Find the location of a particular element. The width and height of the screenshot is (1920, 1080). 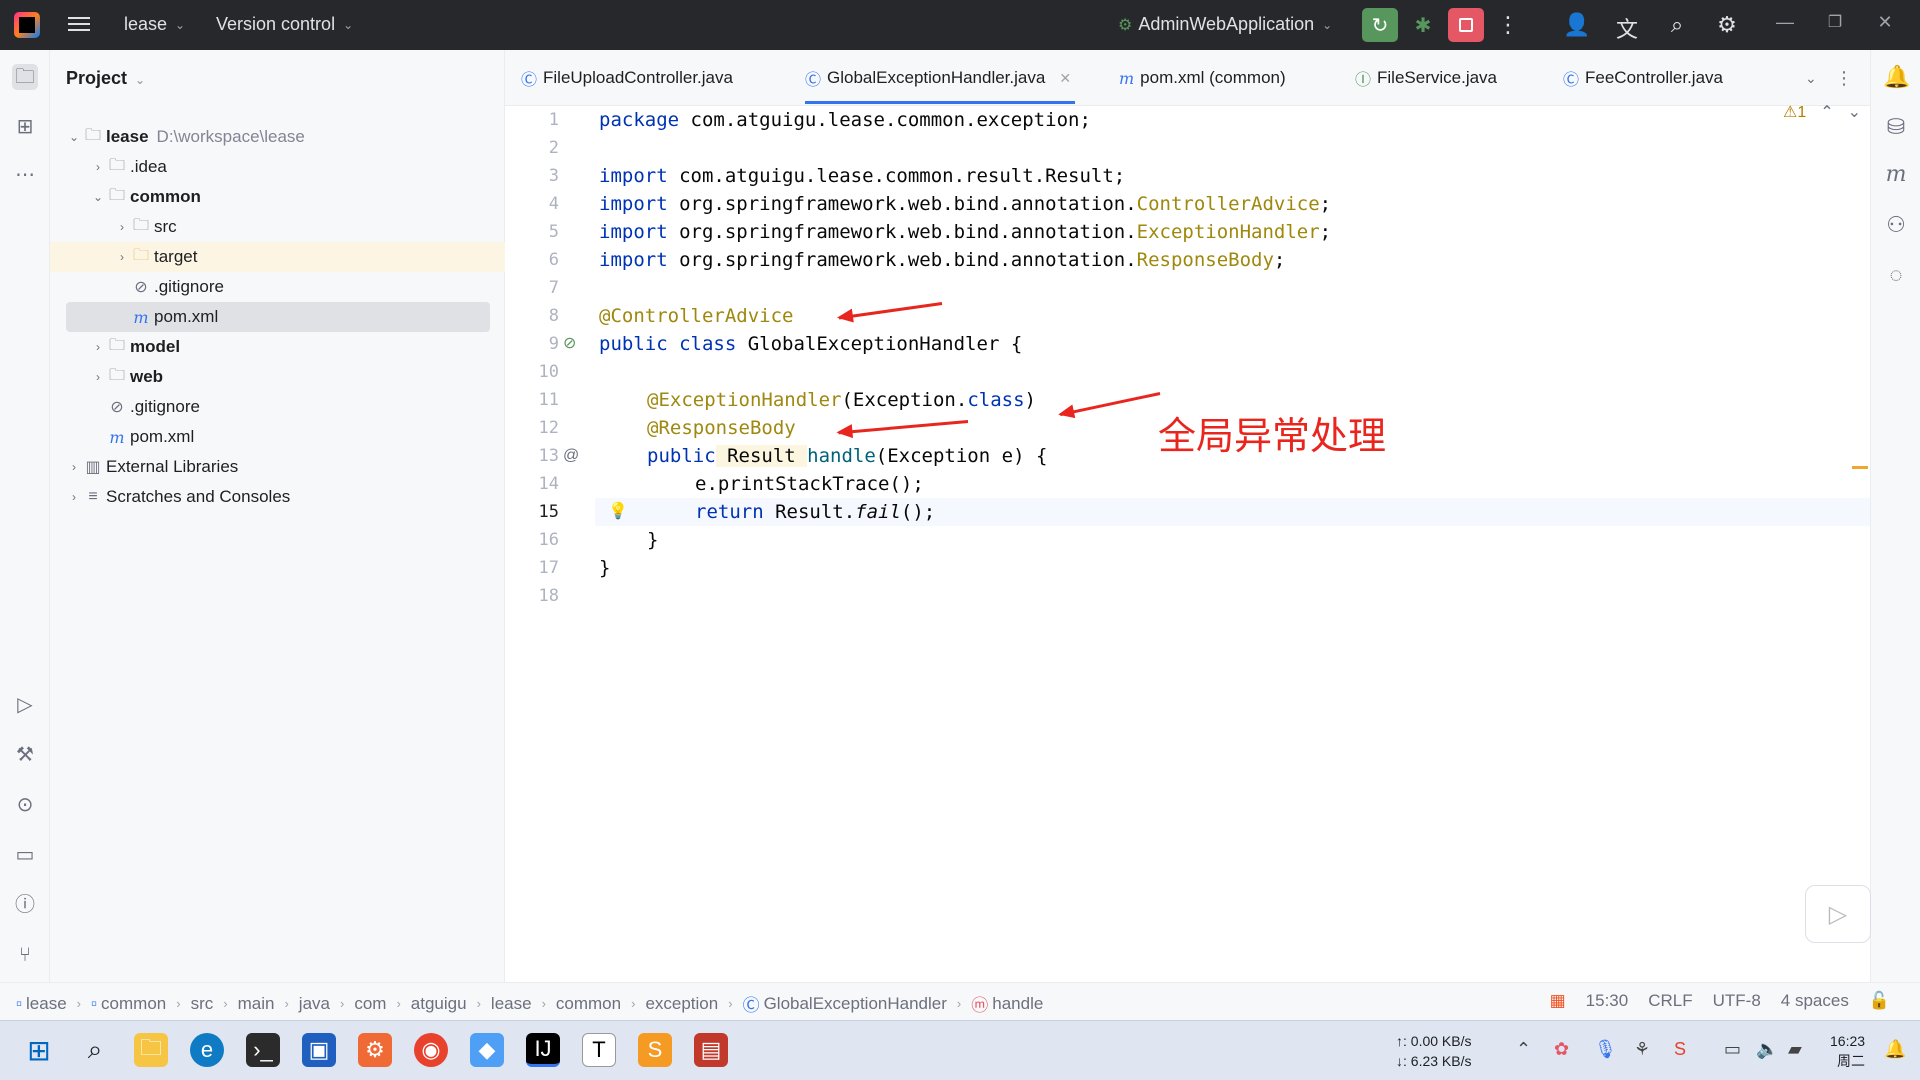

video-play-button: ▷ is located at coordinates (1838, 914).